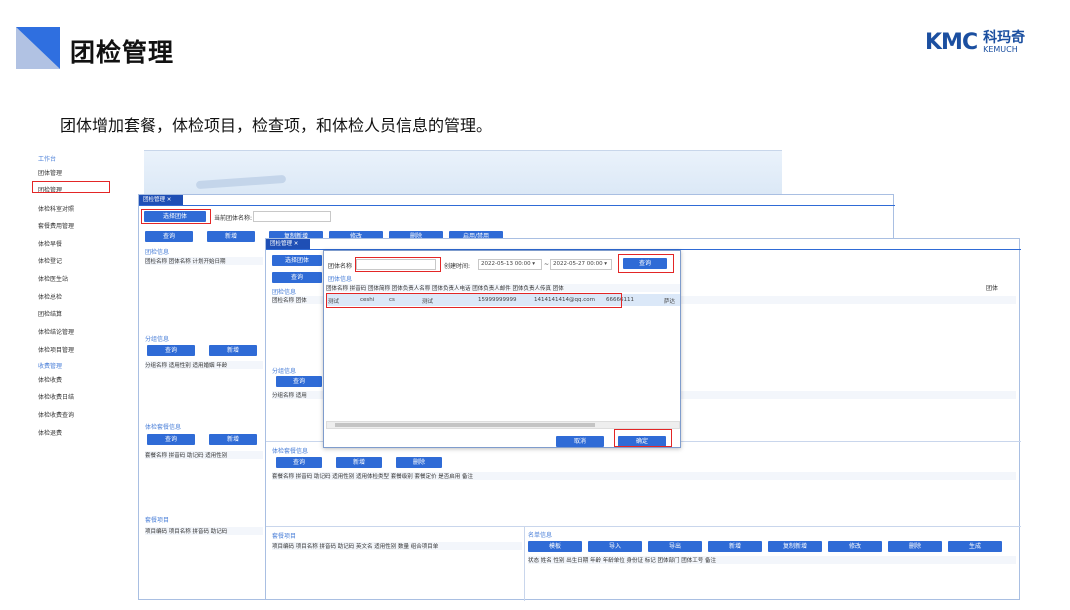  What do you see at coordinates (457, 266) in the screenshot?
I see `dialog-create-time-label: 创建时间:` at bounding box center [457, 266].